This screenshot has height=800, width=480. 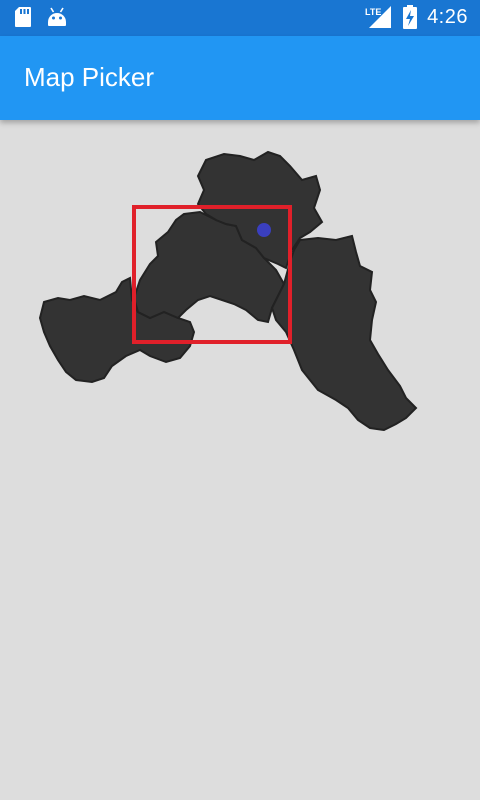 I want to click on app-bar: Map Picker, so click(x=240, y=78).